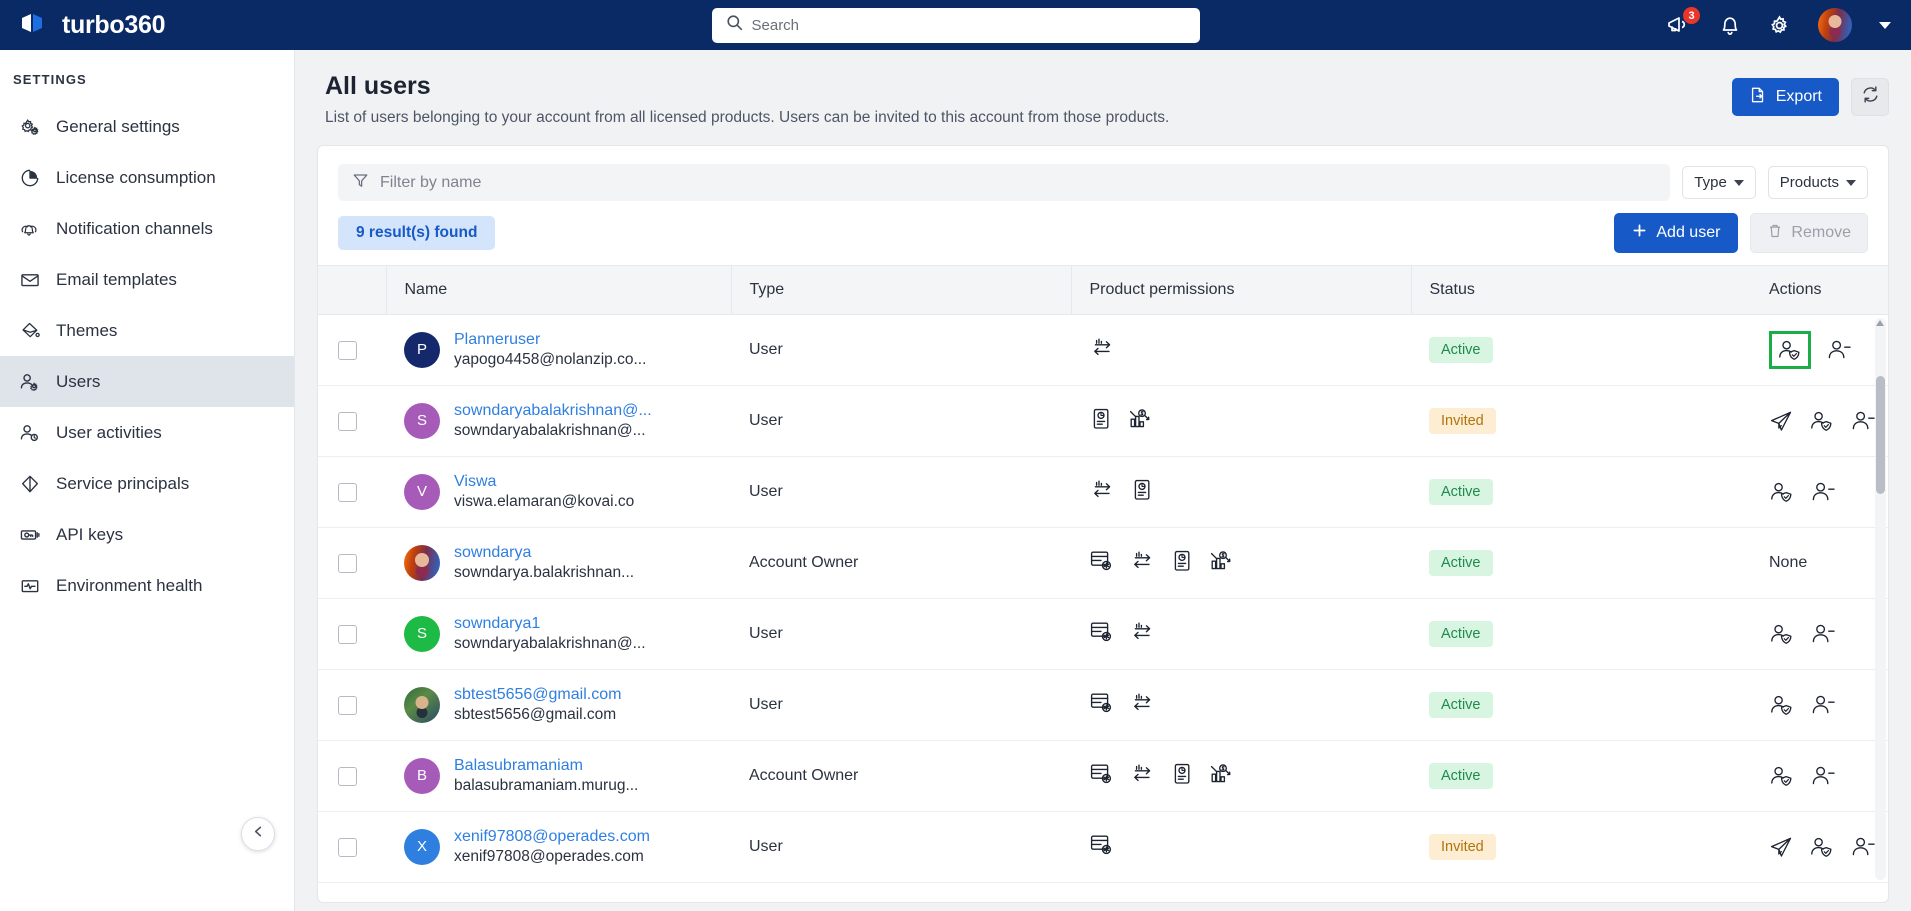  I want to click on column-header-status: Status, so click(1580, 290).